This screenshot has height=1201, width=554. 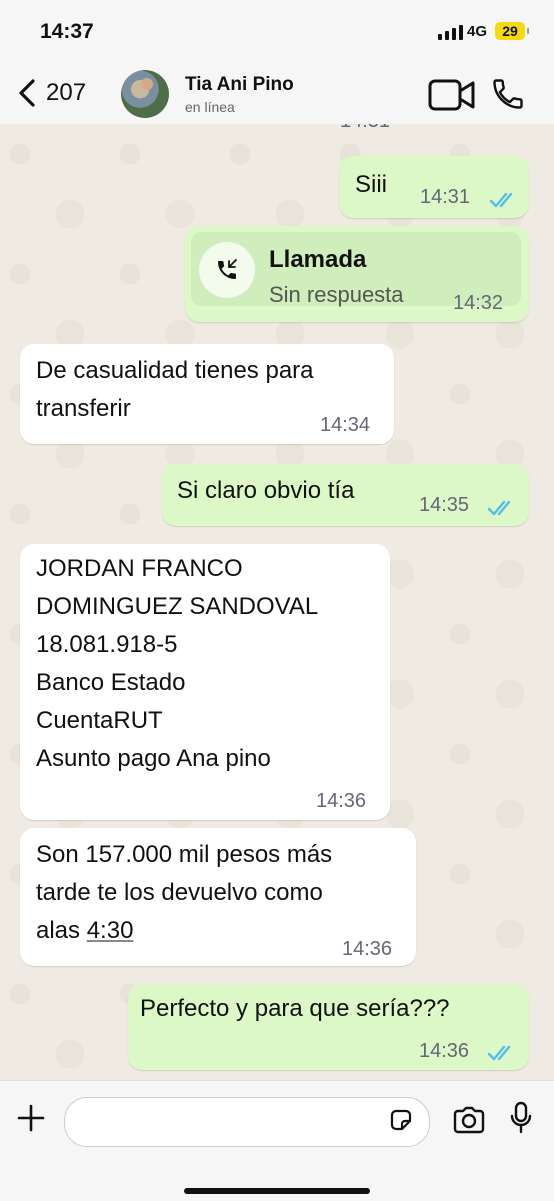 What do you see at coordinates (175, 389) in the screenshot?
I see `message-text: De casualidad tienes para transferir` at bounding box center [175, 389].